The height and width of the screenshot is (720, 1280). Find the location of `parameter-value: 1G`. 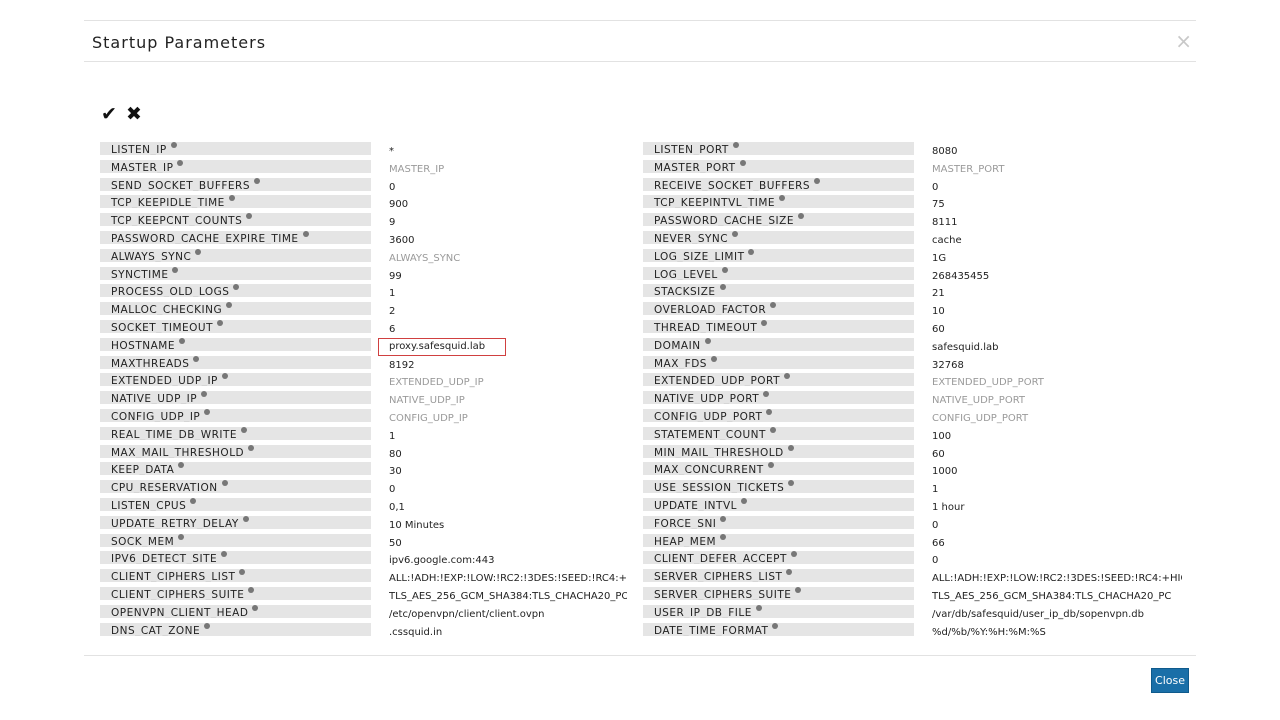

parameter-value: 1G is located at coordinates (1057, 259).